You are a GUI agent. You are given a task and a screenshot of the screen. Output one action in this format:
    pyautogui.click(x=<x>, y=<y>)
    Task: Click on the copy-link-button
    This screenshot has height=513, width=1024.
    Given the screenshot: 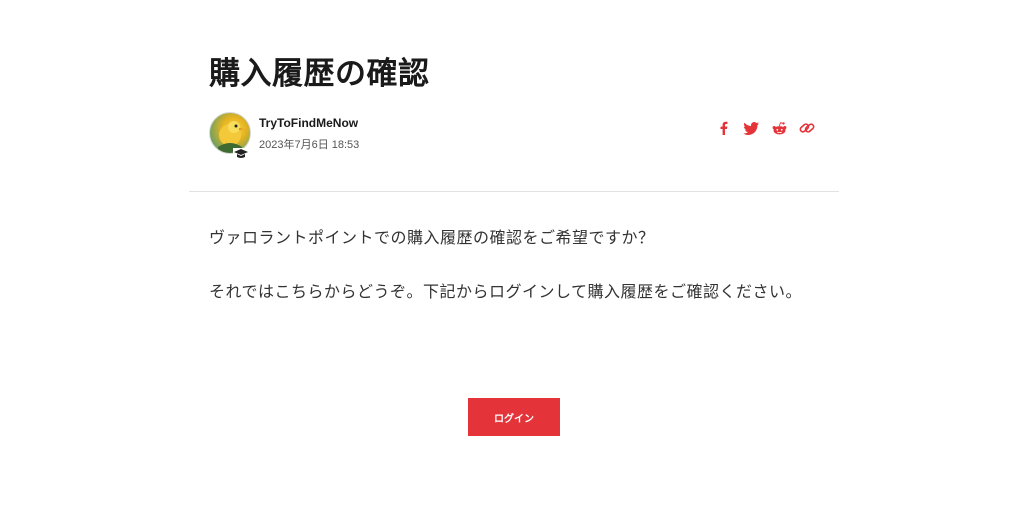 What is the action you would take?
    pyautogui.click(x=807, y=128)
    